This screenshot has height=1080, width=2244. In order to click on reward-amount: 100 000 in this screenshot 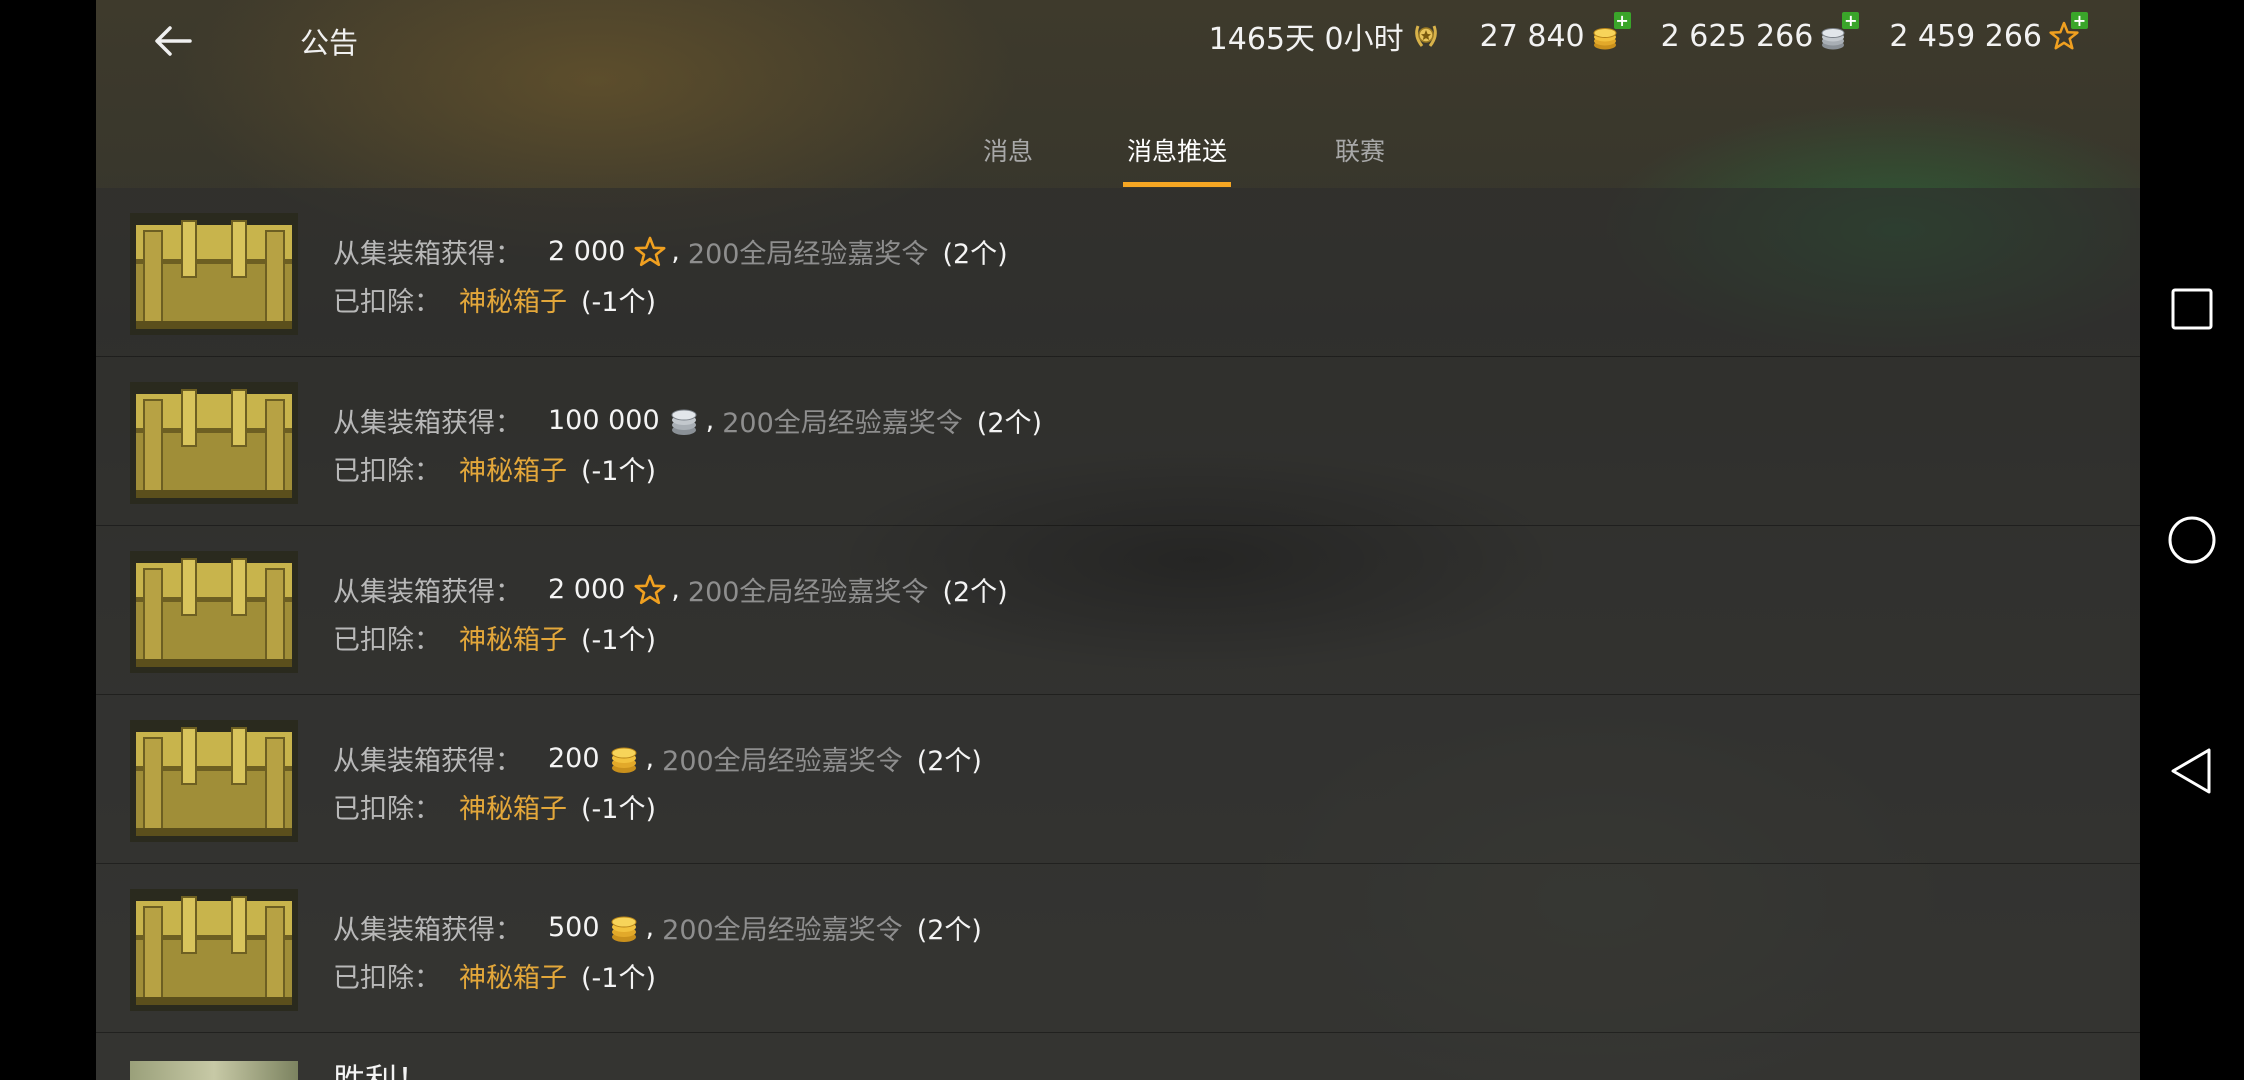, I will do `click(604, 420)`.